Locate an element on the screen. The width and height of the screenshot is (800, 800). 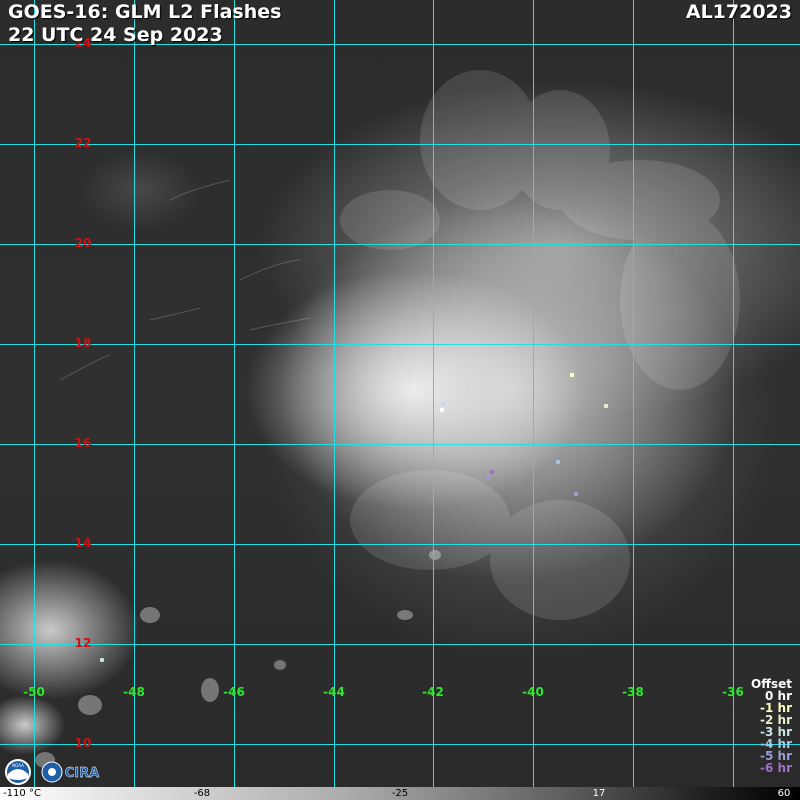
latitude-label: 22 is located at coordinates (83, 143).